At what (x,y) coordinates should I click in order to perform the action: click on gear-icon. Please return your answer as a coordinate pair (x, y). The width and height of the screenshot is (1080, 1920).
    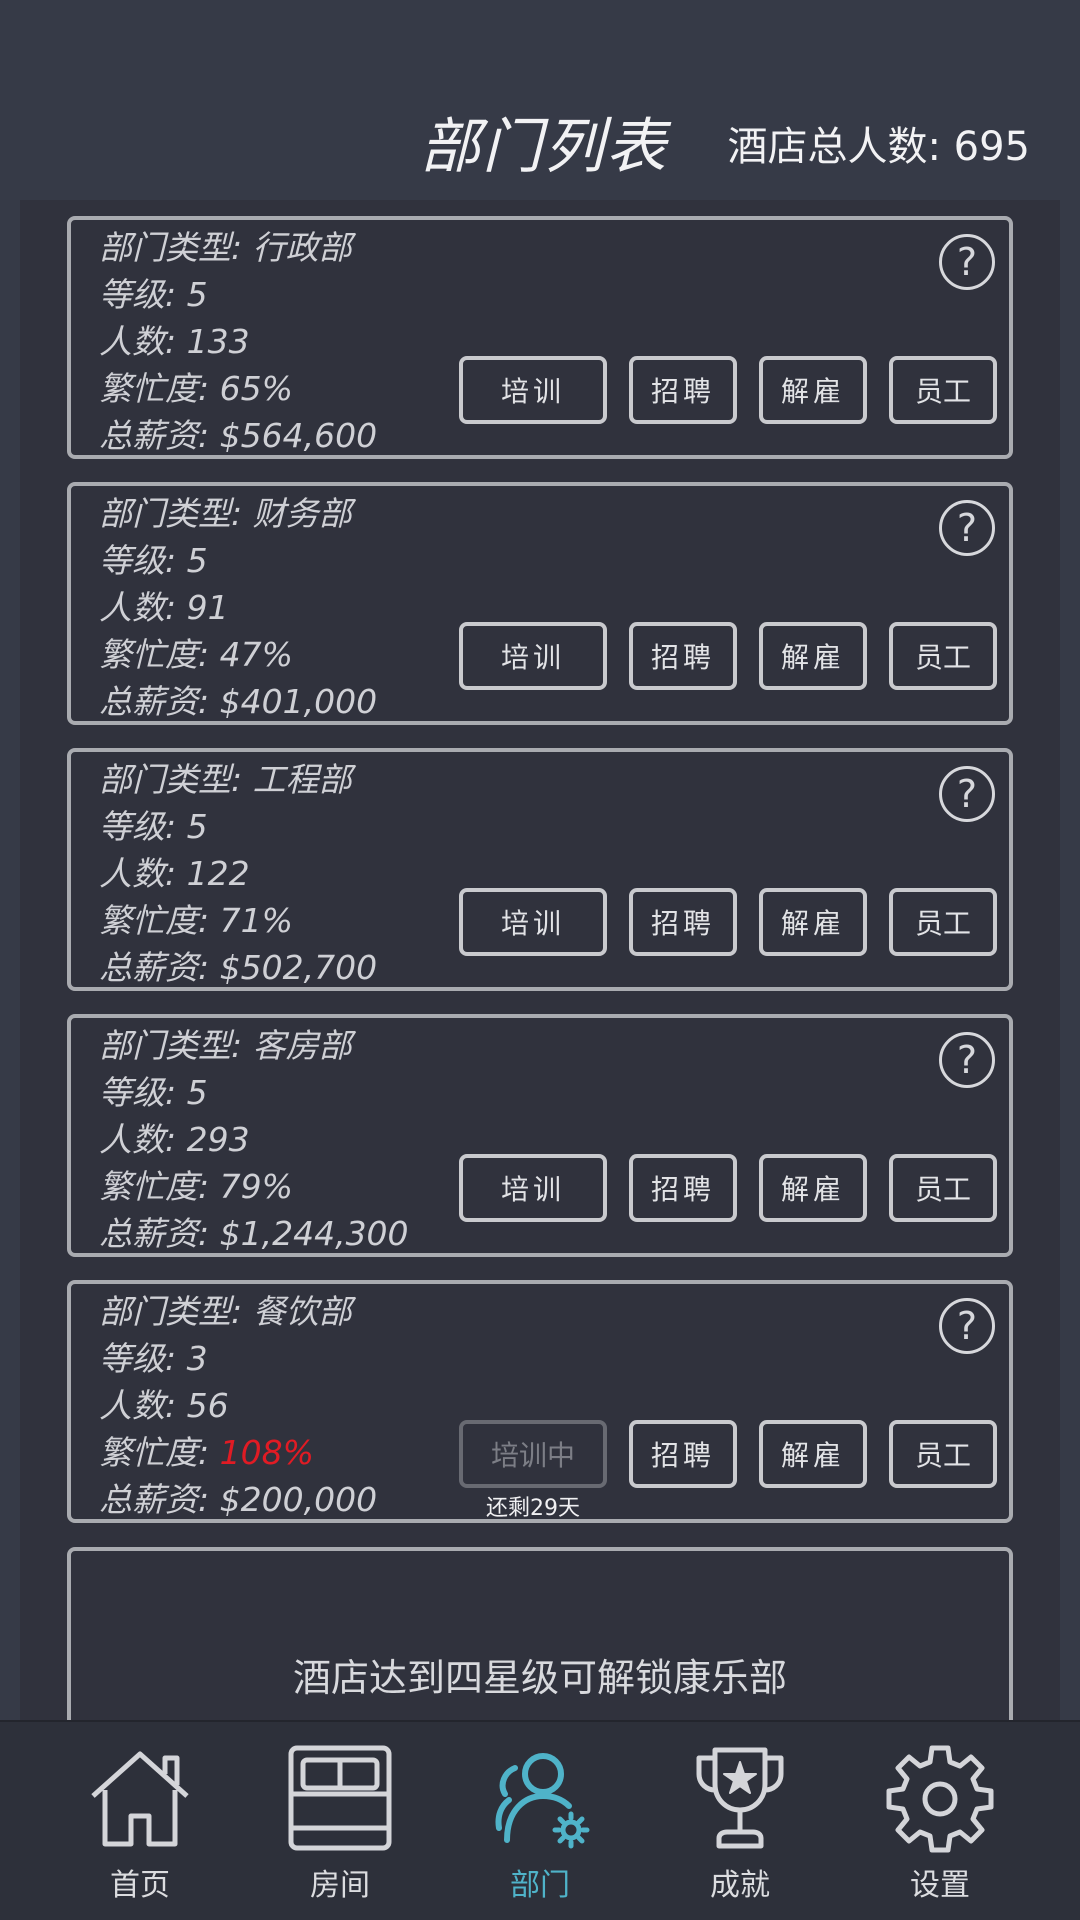
    Looking at the image, I should click on (940, 1799).